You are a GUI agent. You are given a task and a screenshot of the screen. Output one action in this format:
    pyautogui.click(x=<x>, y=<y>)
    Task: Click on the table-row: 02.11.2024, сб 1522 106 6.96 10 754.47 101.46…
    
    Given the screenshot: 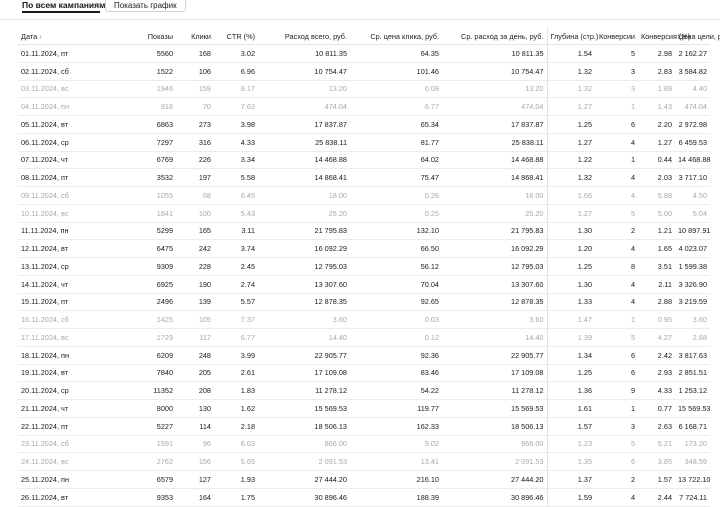 What is the action you would take?
    pyautogui.click(x=364, y=71)
    